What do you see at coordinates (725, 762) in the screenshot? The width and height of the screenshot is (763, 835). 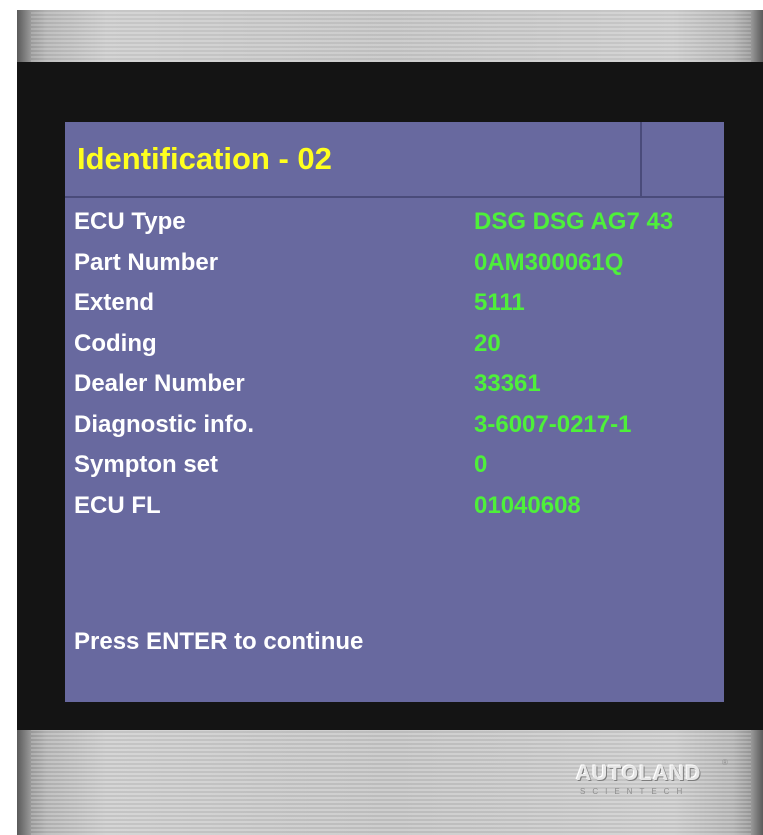 I see `trademark-mark: ®` at bounding box center [725, 762].